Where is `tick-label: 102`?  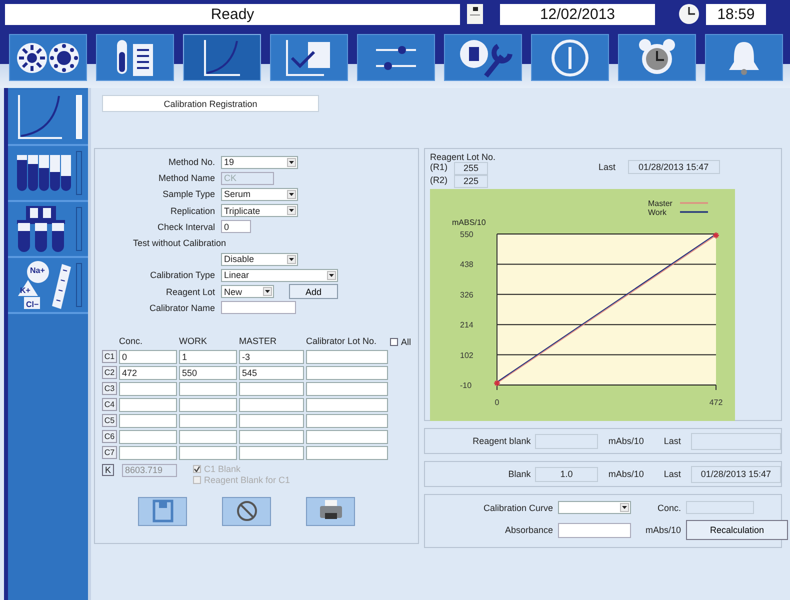
tick-label: 102 is located at coordinates (467, 355).